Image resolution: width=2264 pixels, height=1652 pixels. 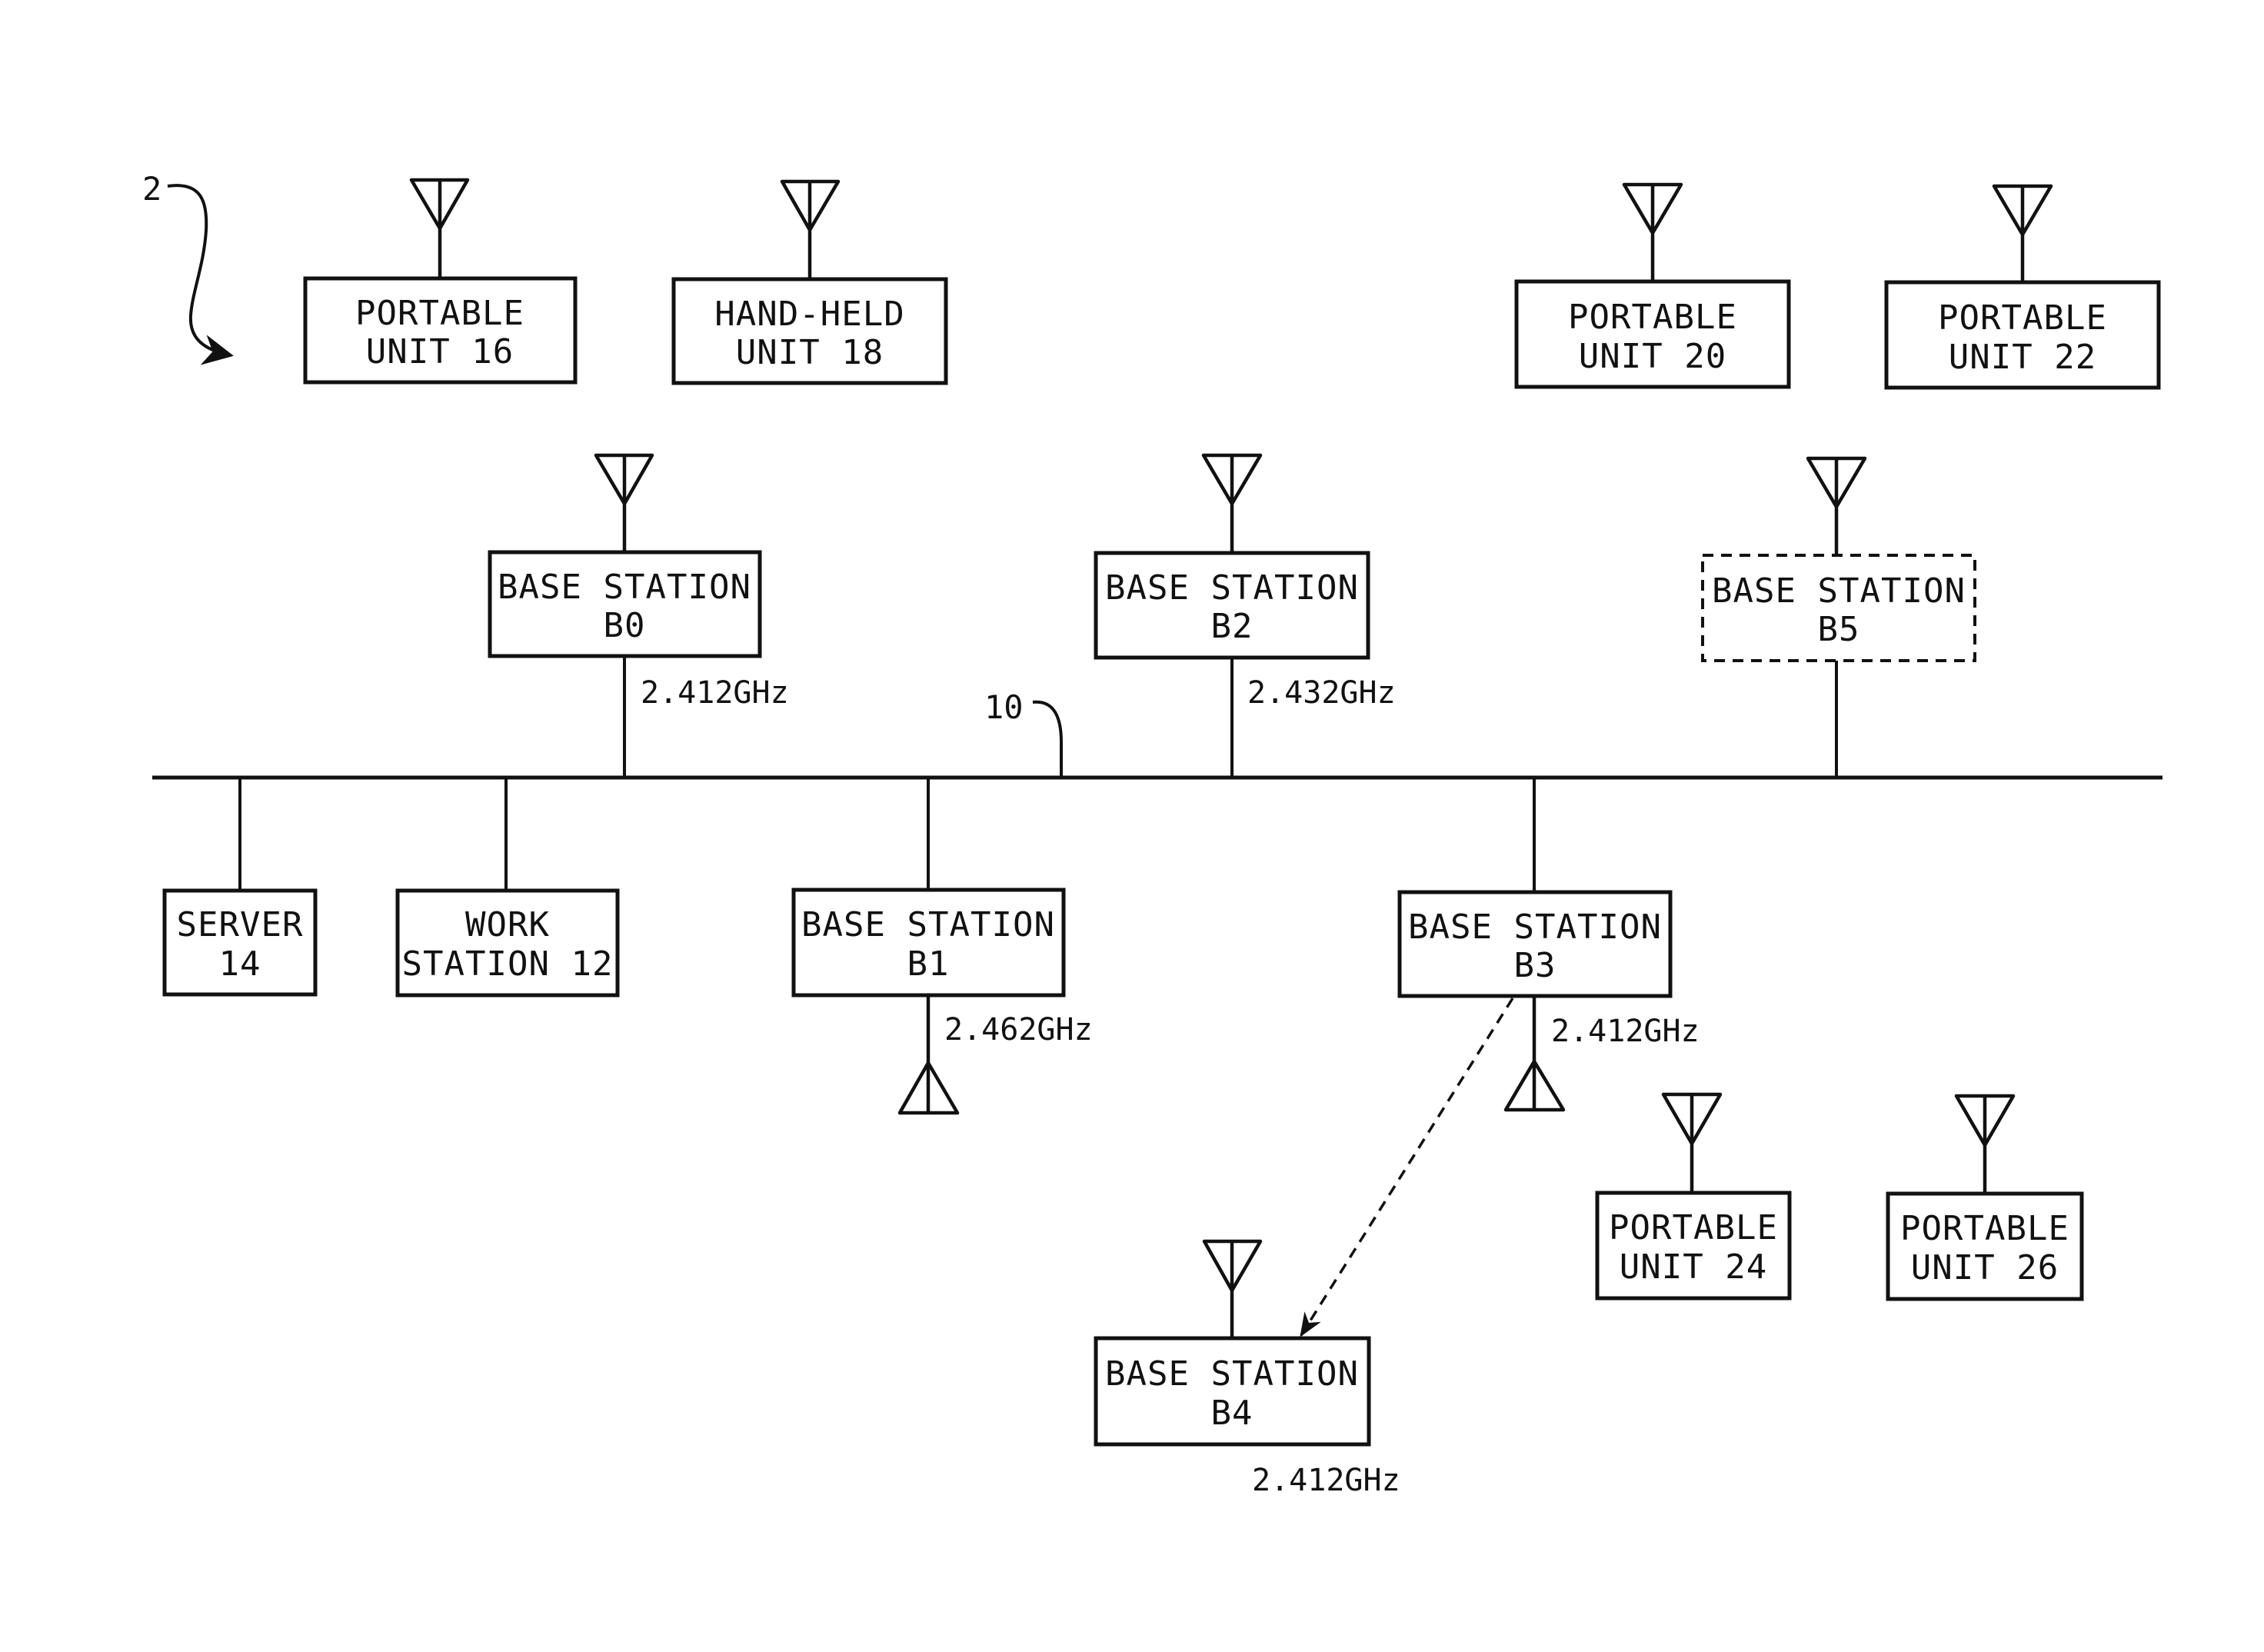 I want to click on node-label-line2: B4, so click(x=1232, y=1413).